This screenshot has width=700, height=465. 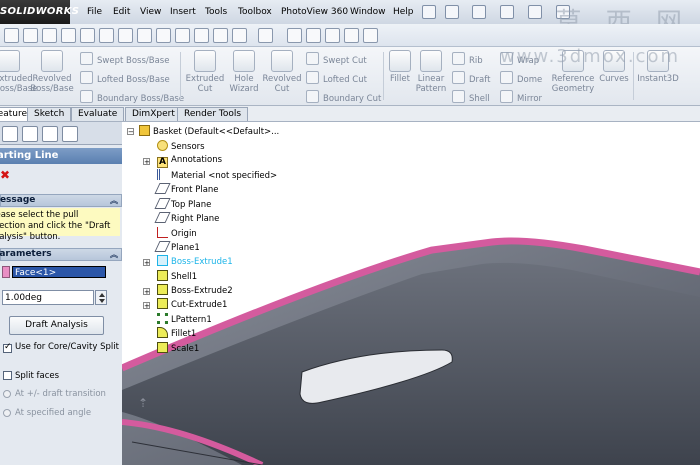 What do you see at coordinates (400, 67) in the screenshot?
I see `fillet-button: Fillet` at bounding box center [400, 67].